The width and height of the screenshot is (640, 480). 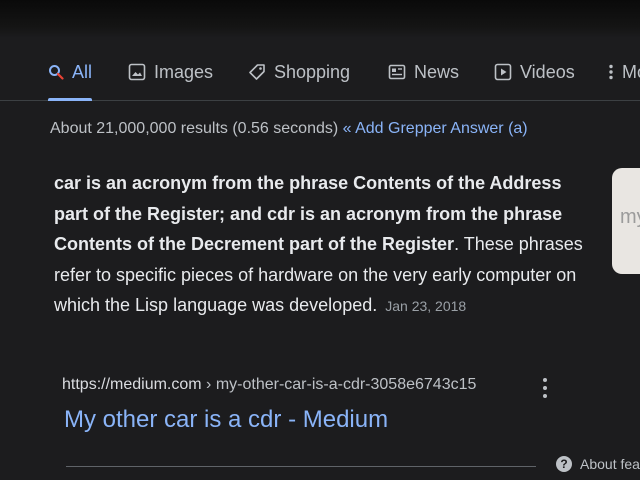 What do you see at coordinates (610, 464) in the screenshot?
I see `about-label: About fea` at bounding box center [610, 464].